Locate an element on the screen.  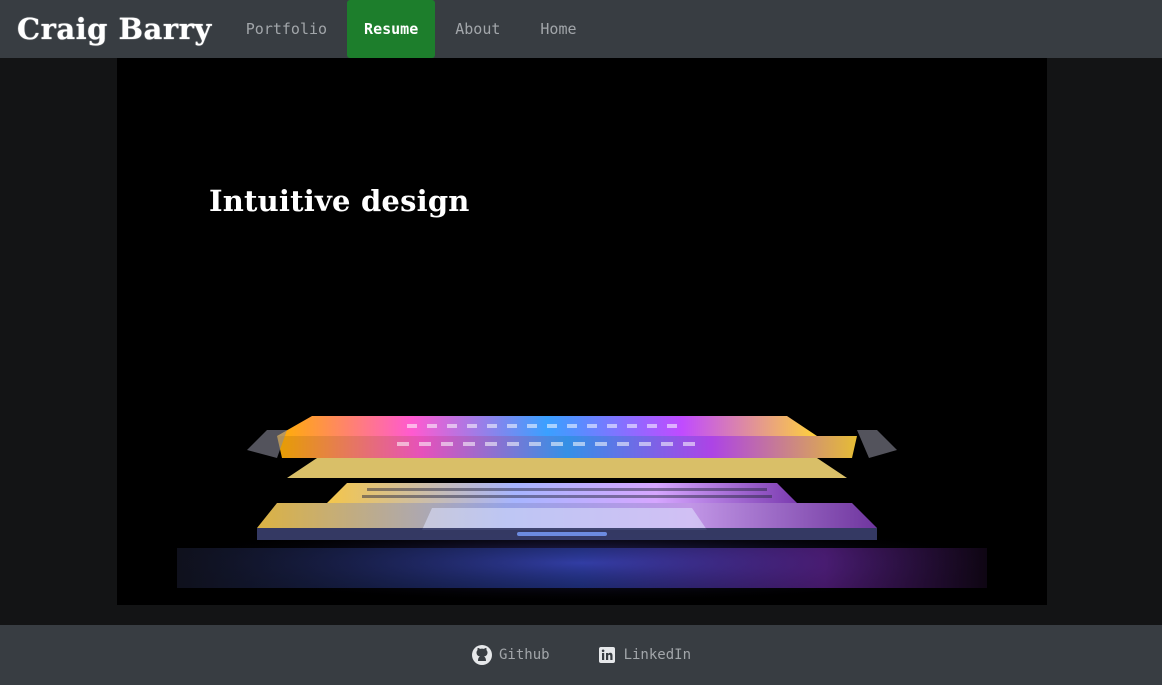
nav-portfolio: Portfolio is located at coordinates (286, 29).